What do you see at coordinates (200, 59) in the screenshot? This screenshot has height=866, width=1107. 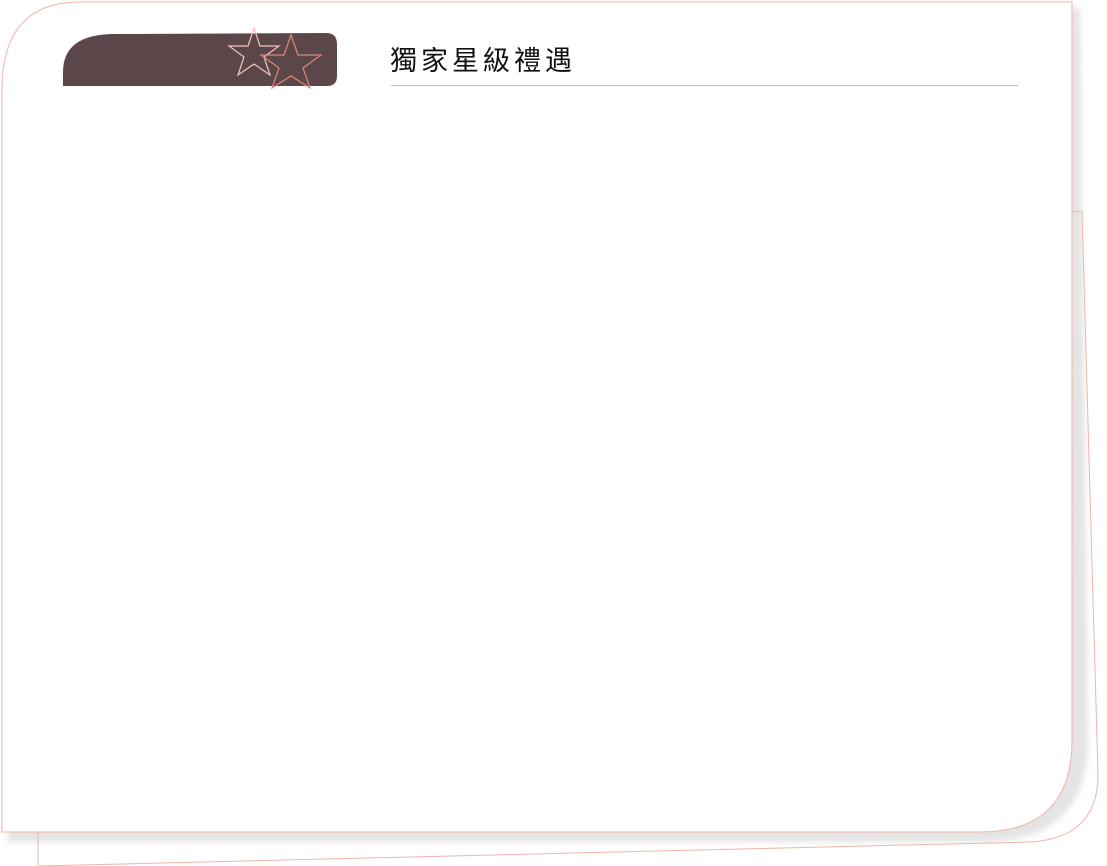 I see `header-tab` at bounding box center [200, 59].